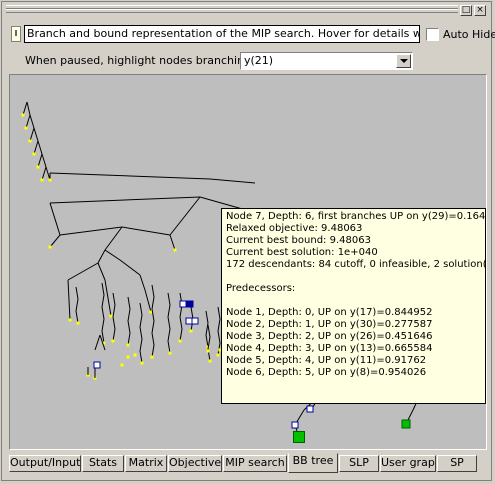 This screenshot has height=484, width=495. What do you see at coordinates (432, 34) in the screenshot?
I see `auto-hide-checkbox` at bounding box center [432, 34].